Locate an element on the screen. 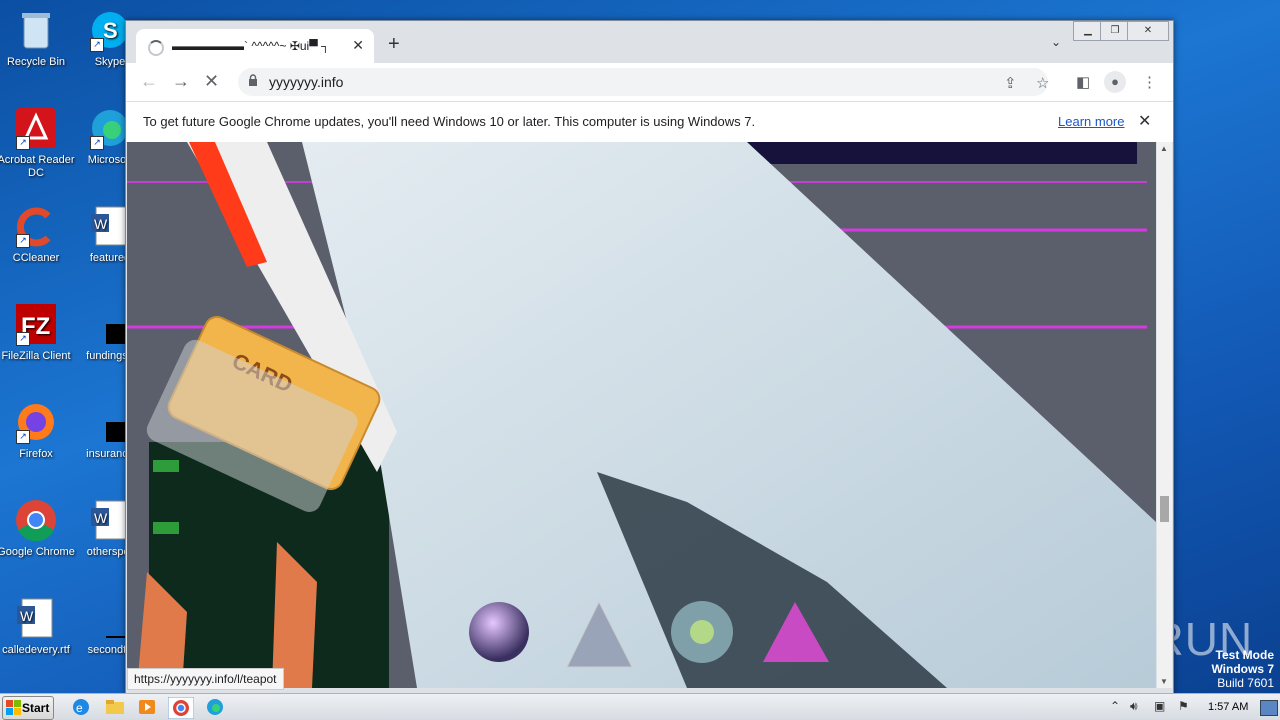 This screenshot has height=720, width=1280. recycle-bin-icon is located at coordinates (36, 30).